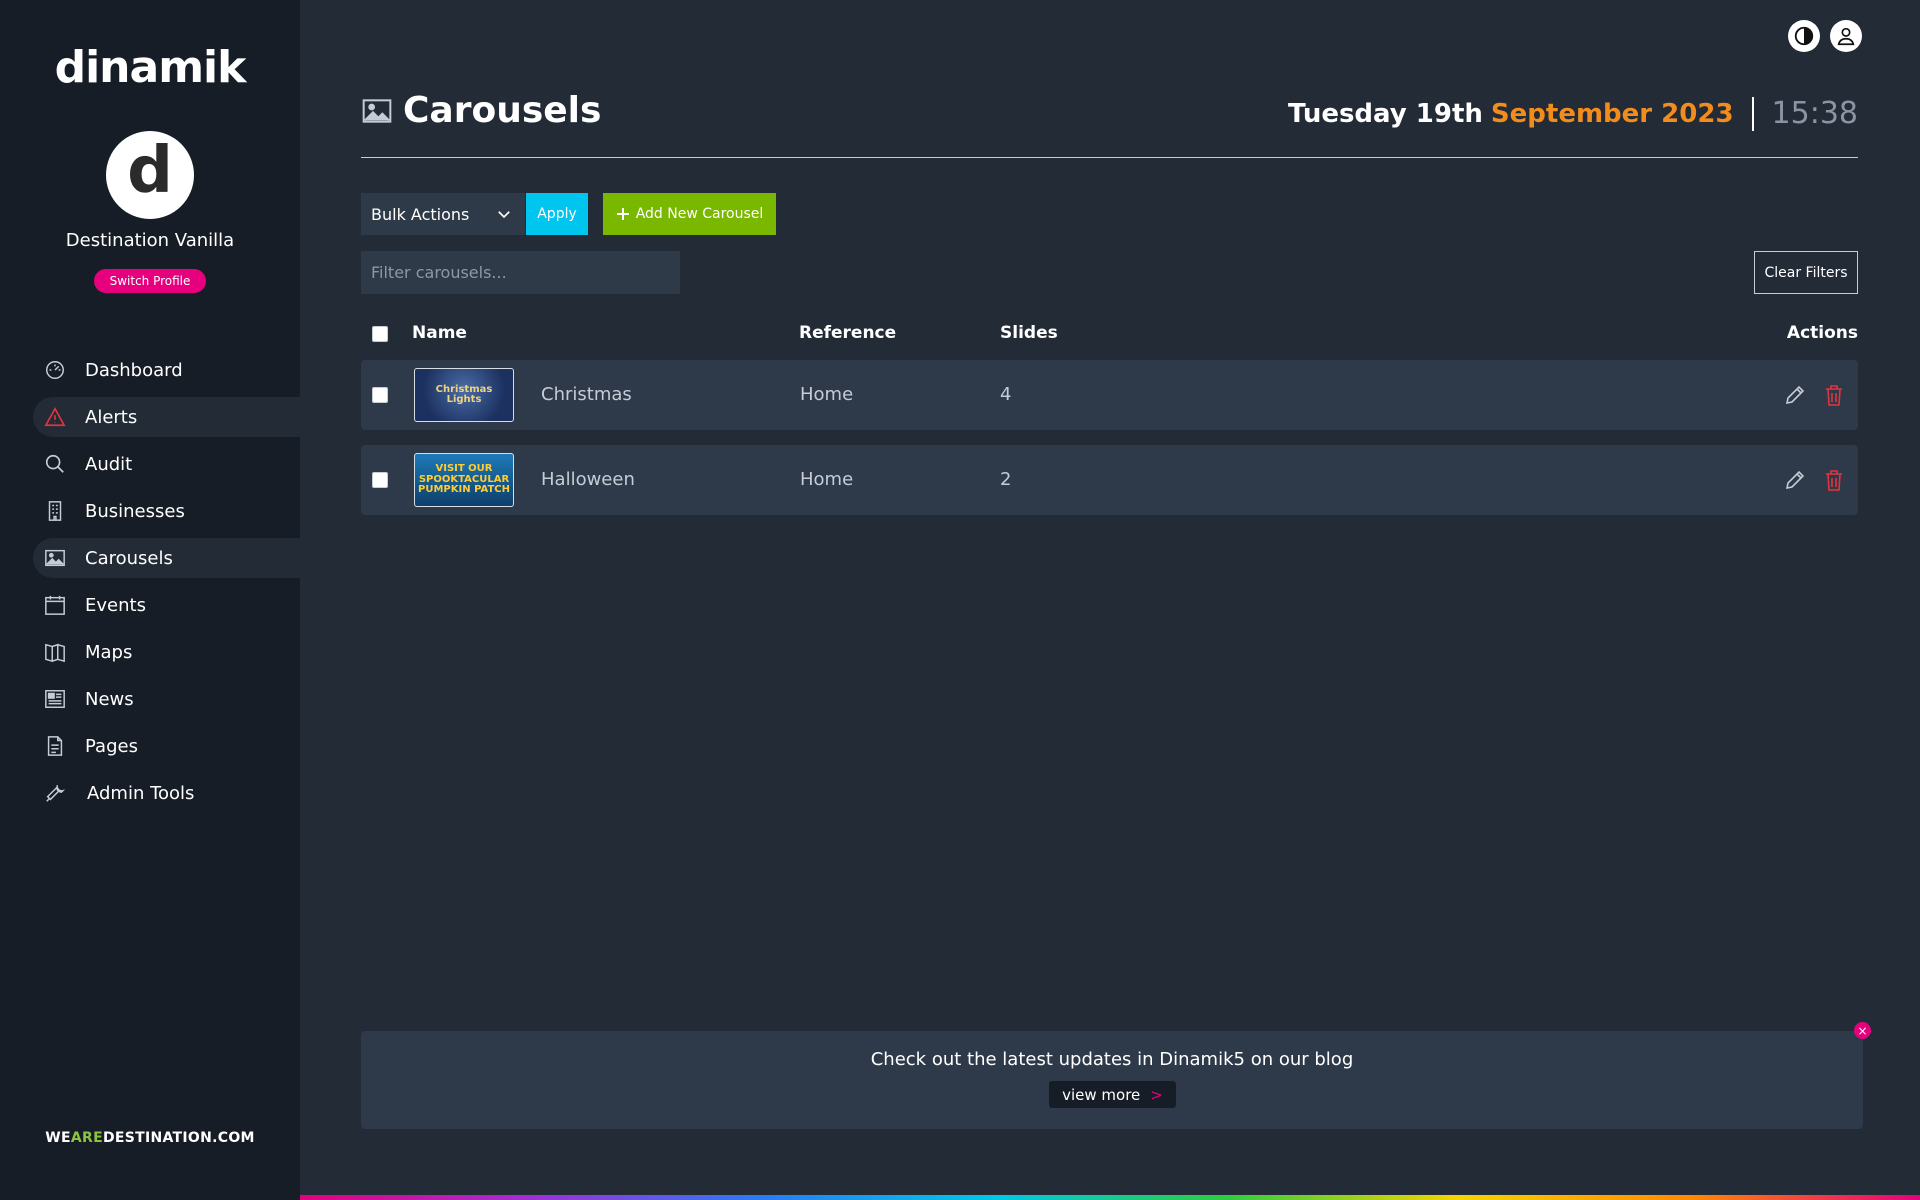 This screenshot has height=1200, width=1920. What do you see at coordinates (178, 1138) in the screenshot?
I see `footer-brand-destination: DESTINATION.COM` at bounding box center [178, 1138].